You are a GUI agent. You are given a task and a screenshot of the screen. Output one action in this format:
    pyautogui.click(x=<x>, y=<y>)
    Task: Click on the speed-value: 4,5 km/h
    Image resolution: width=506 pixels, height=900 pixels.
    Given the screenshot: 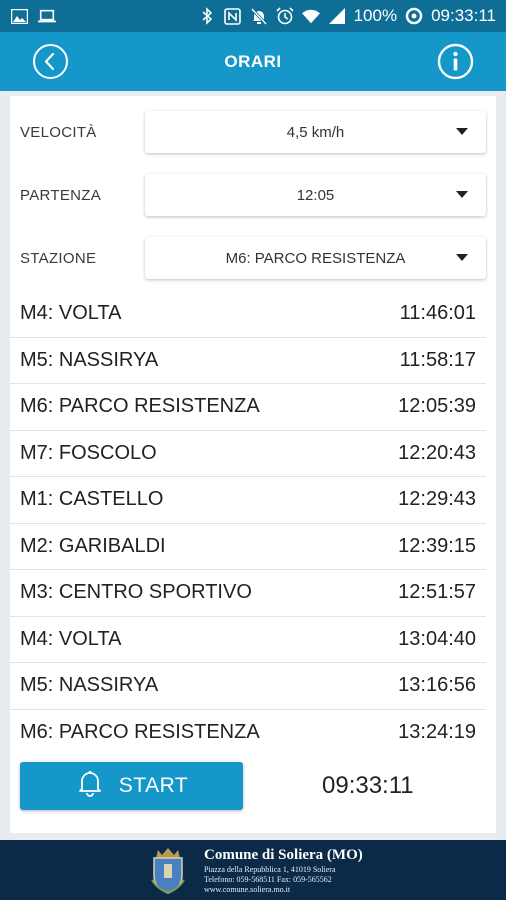 What is the action you would take?
    pyautogui.click(x=315, y=132)
    